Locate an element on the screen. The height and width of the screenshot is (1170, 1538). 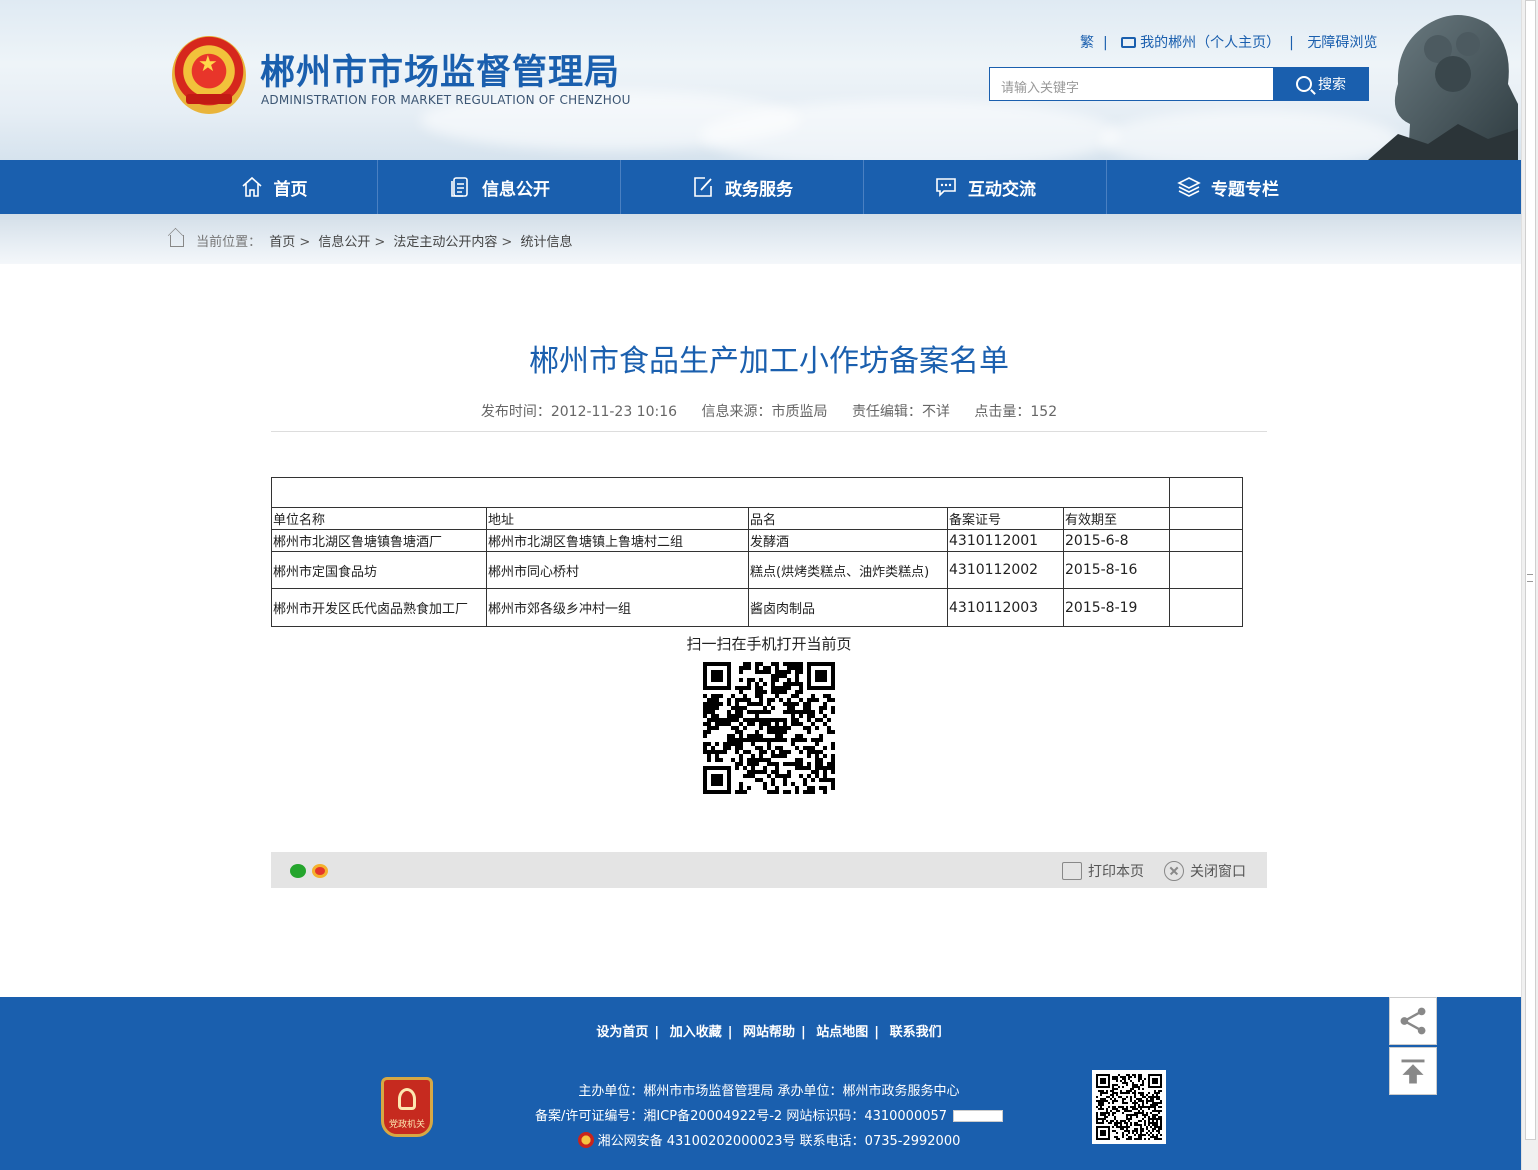
publish-time: 发布时间：2012-11-23 10:16 is located at coordinates (579, 412).